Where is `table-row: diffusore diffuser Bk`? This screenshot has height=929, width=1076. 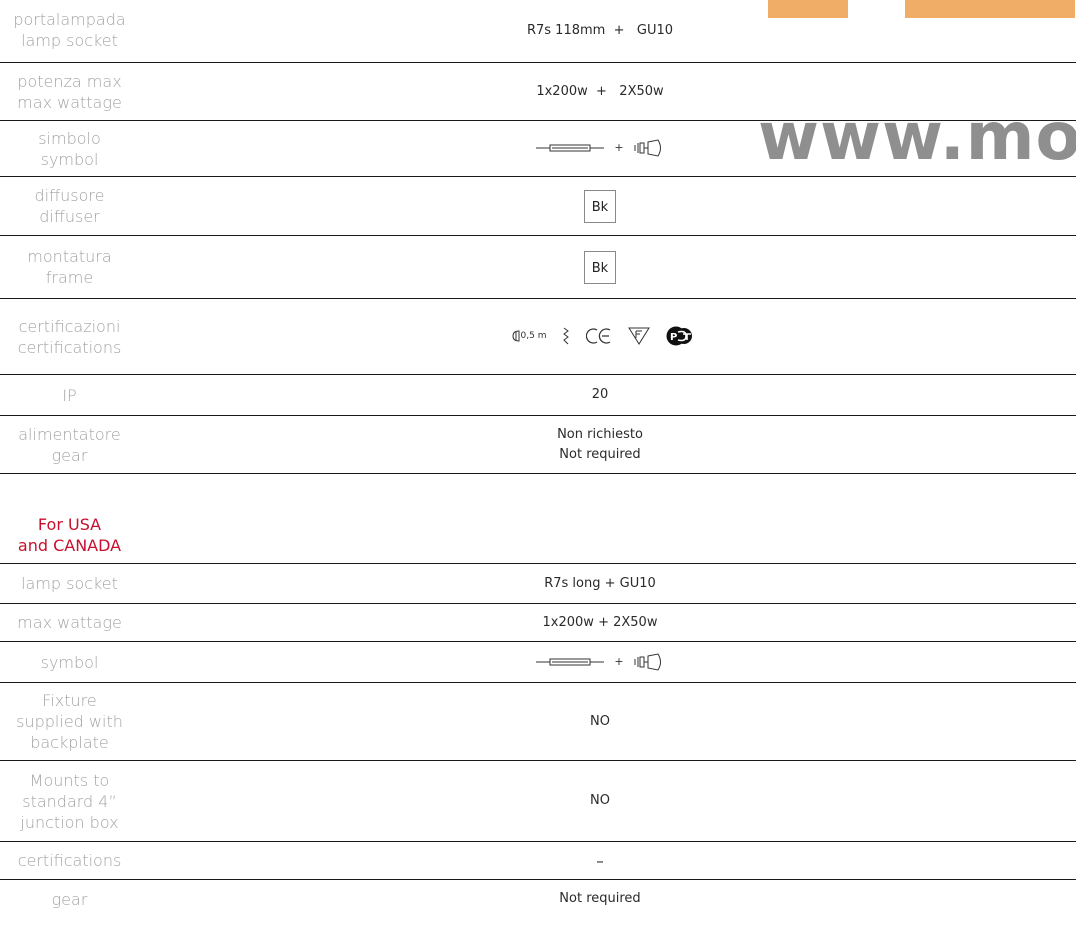 table-row: diffusore diffuser Bk is located at coordinates (538, 206).